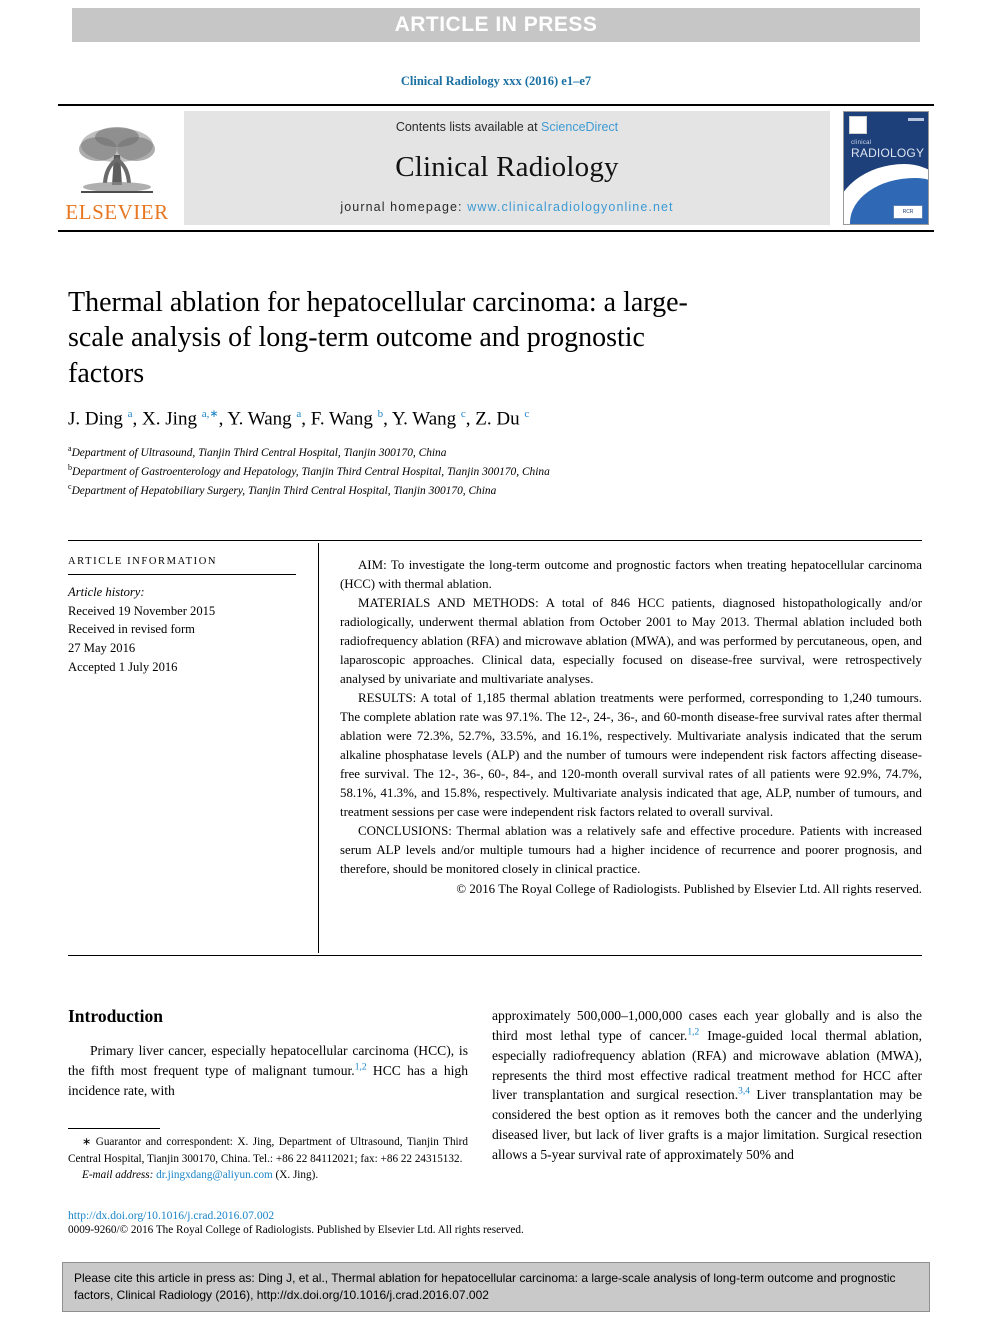  I want to click on sciencedirect-link: ScienceDirect, so click(579, 127).